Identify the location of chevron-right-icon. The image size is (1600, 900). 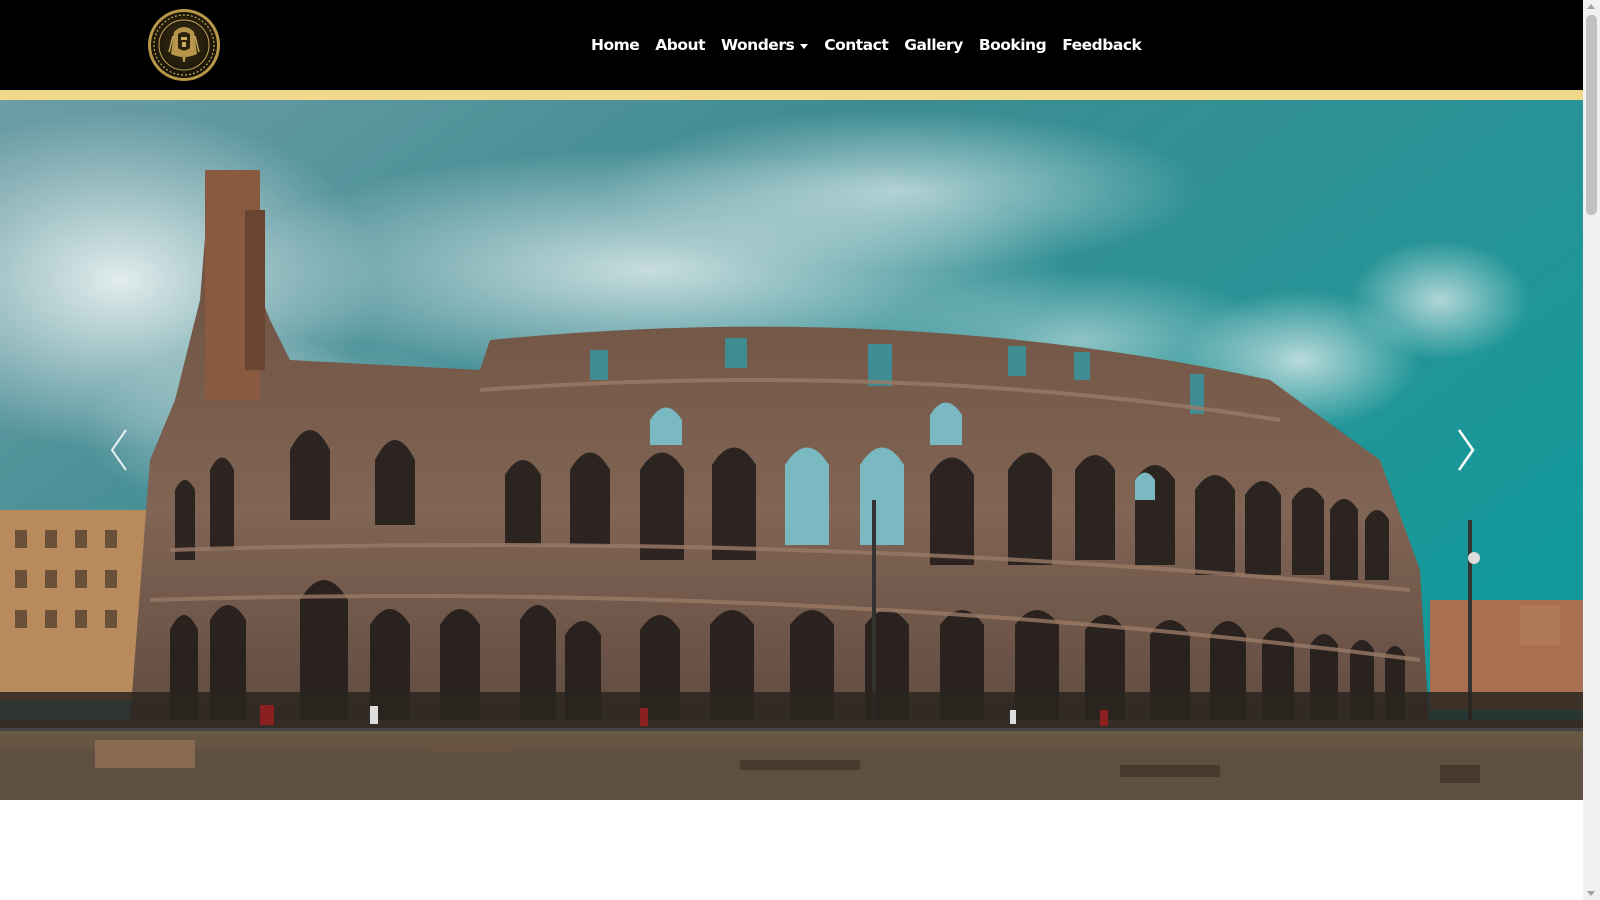
(1466, 450).